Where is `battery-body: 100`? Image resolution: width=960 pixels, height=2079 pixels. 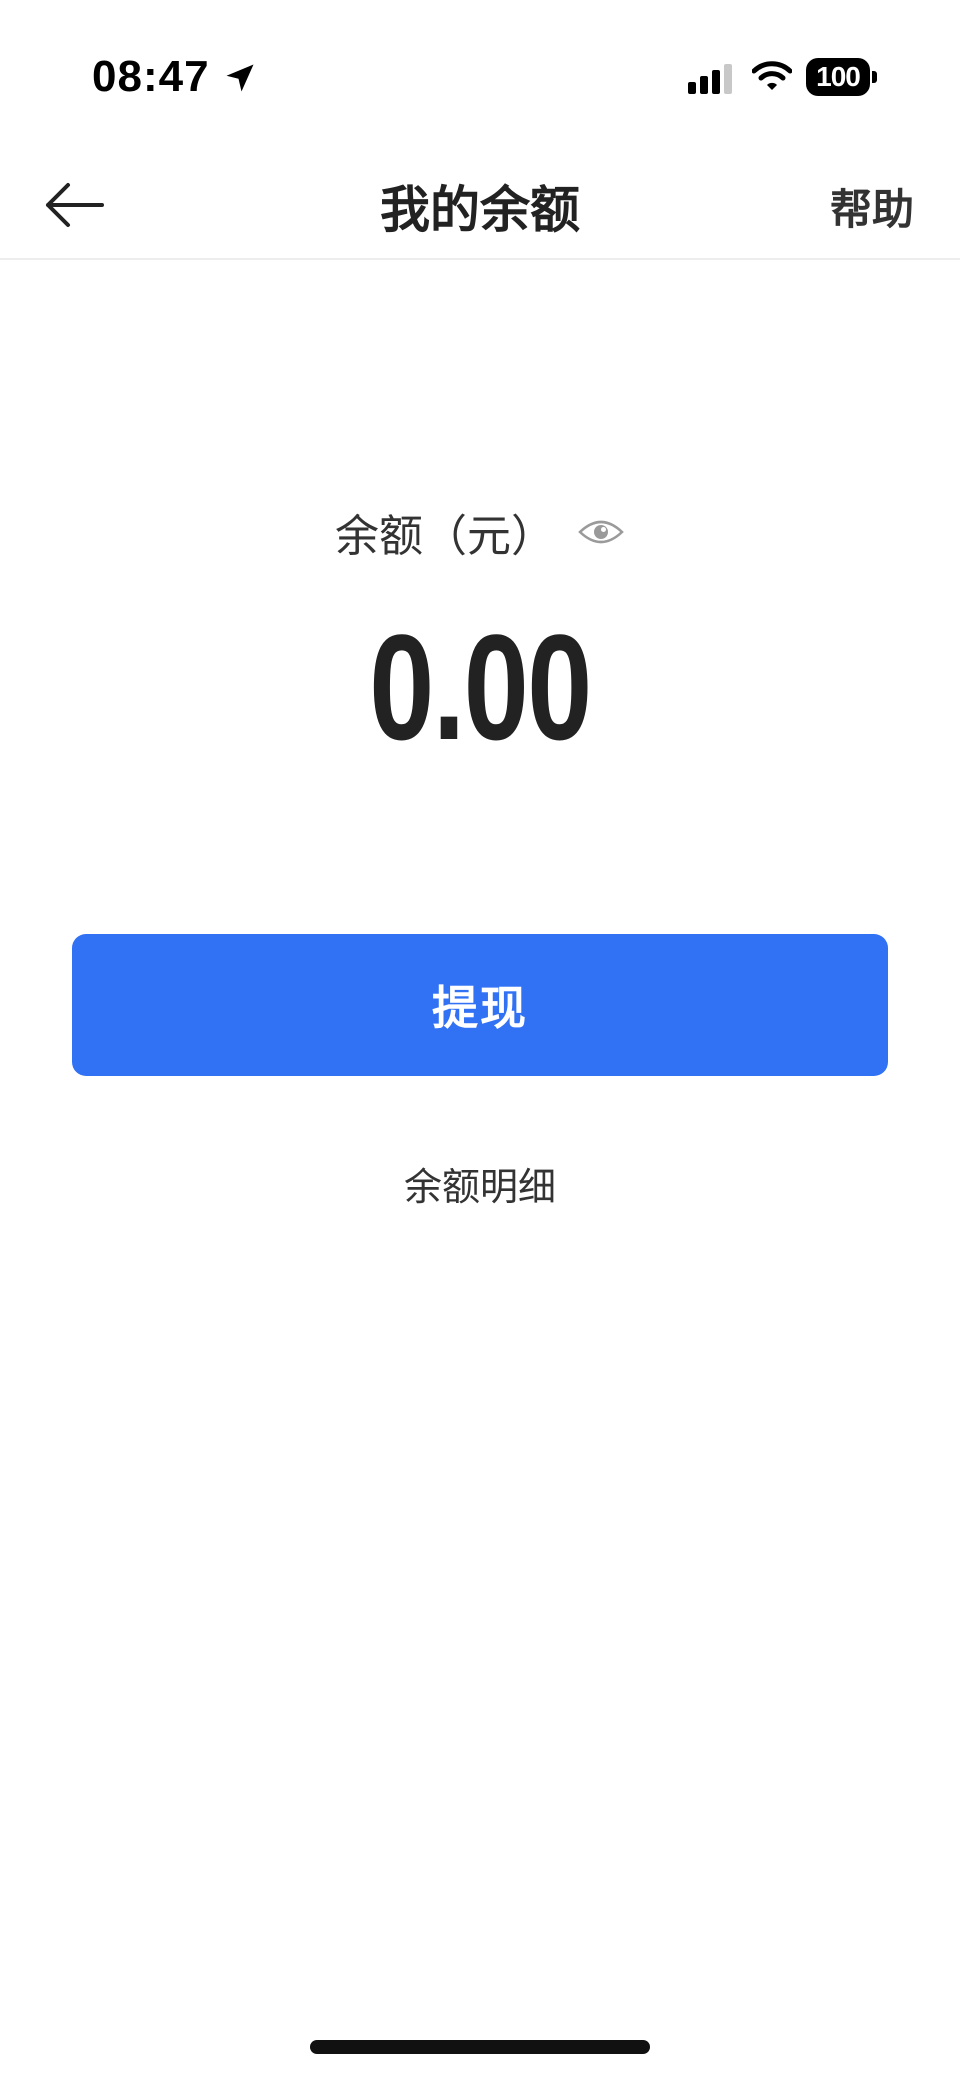 battery-body: 100 is located at coordinates (838, 77).